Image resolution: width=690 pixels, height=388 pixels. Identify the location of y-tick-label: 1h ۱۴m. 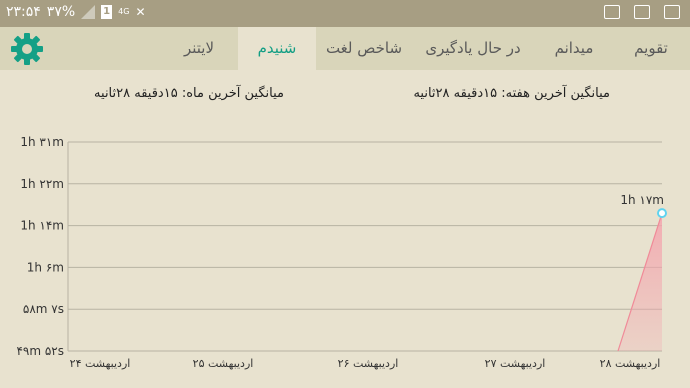
(42, 226).